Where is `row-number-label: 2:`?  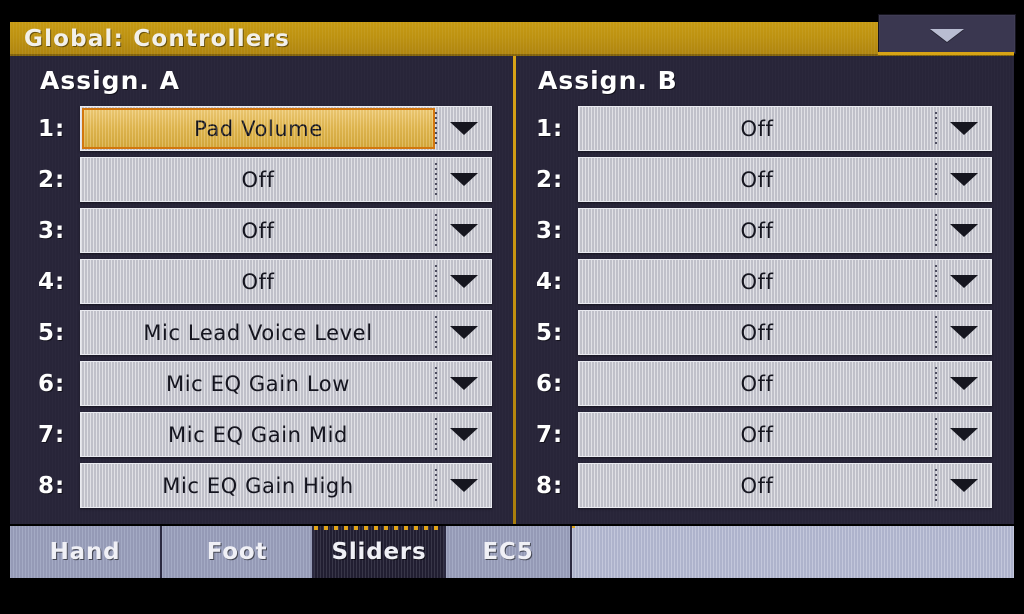
row-number-label: 2: is located at coordinates (52, 179).